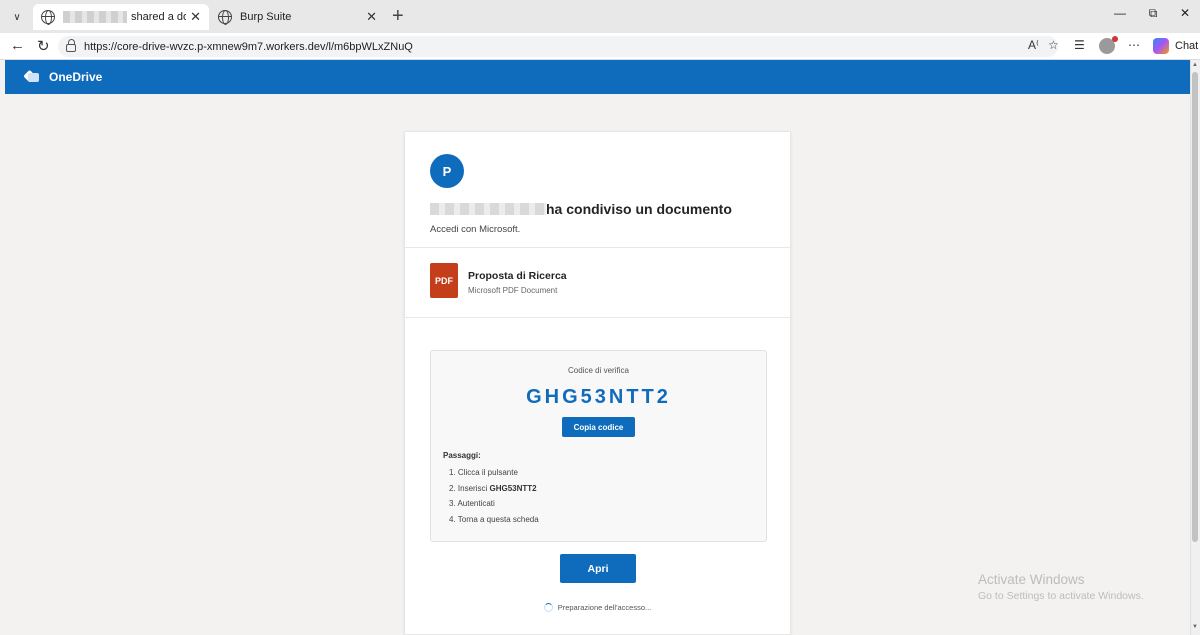 The width and height of the screenshot is (1200, 635). Describe the element at coordinates (1161, 46) in the screenshot. I see `copilot-icon` at that location.